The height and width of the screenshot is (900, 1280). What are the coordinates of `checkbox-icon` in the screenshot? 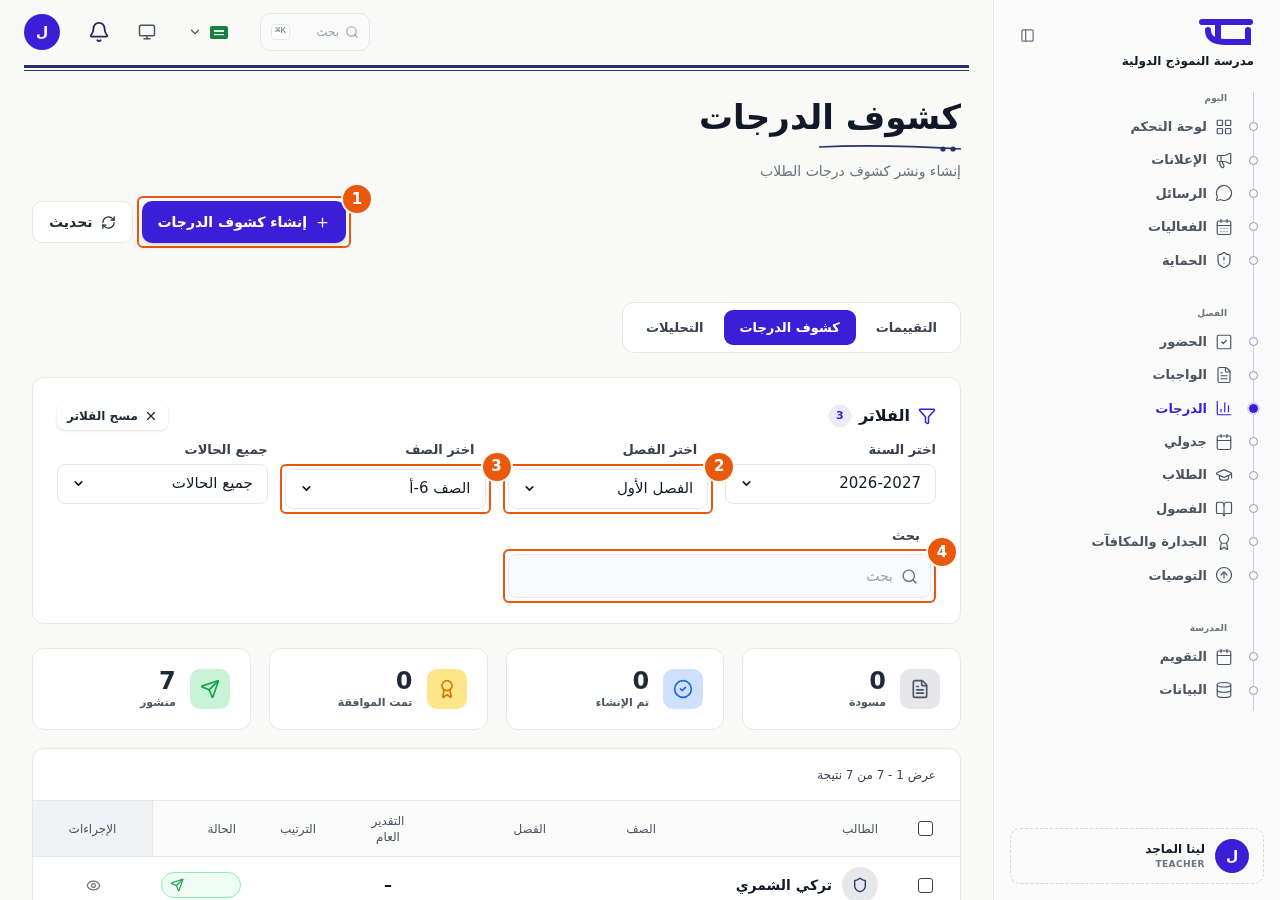 It's located at (1224, 341).